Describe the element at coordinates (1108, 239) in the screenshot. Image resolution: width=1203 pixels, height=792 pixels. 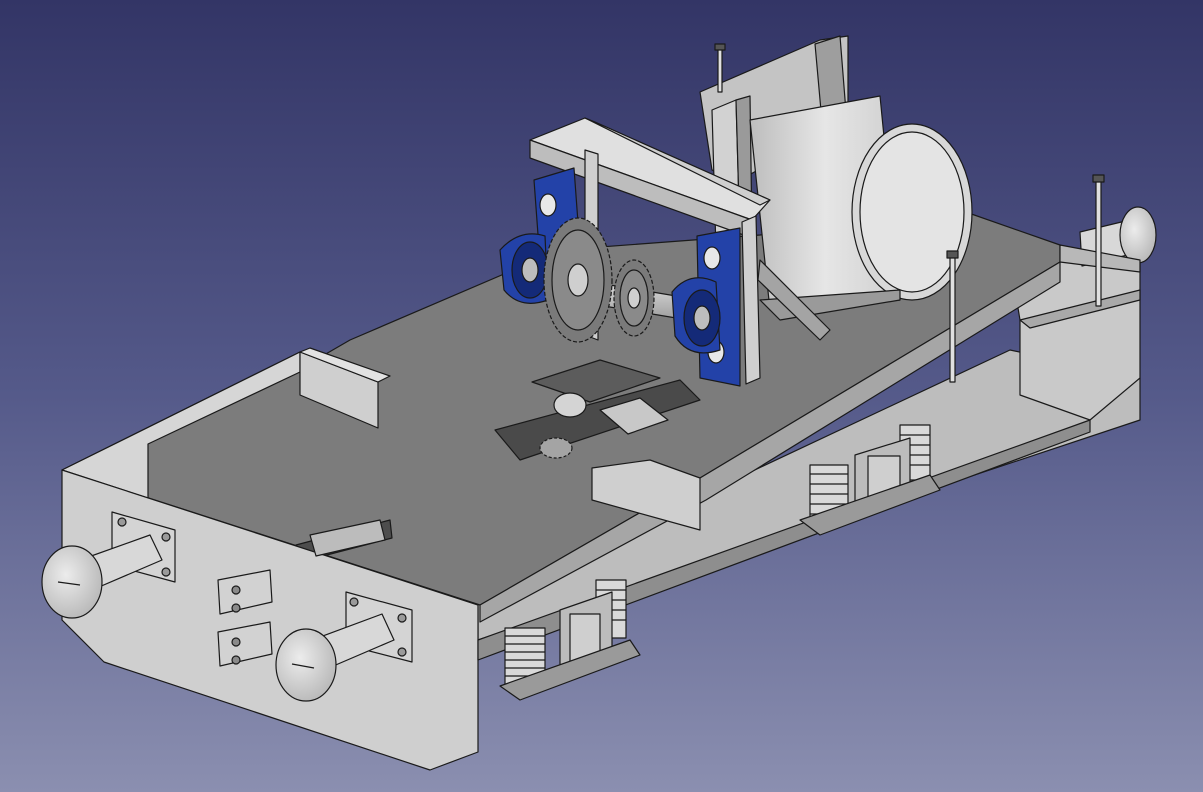
I see `rear-buffer` at that location.